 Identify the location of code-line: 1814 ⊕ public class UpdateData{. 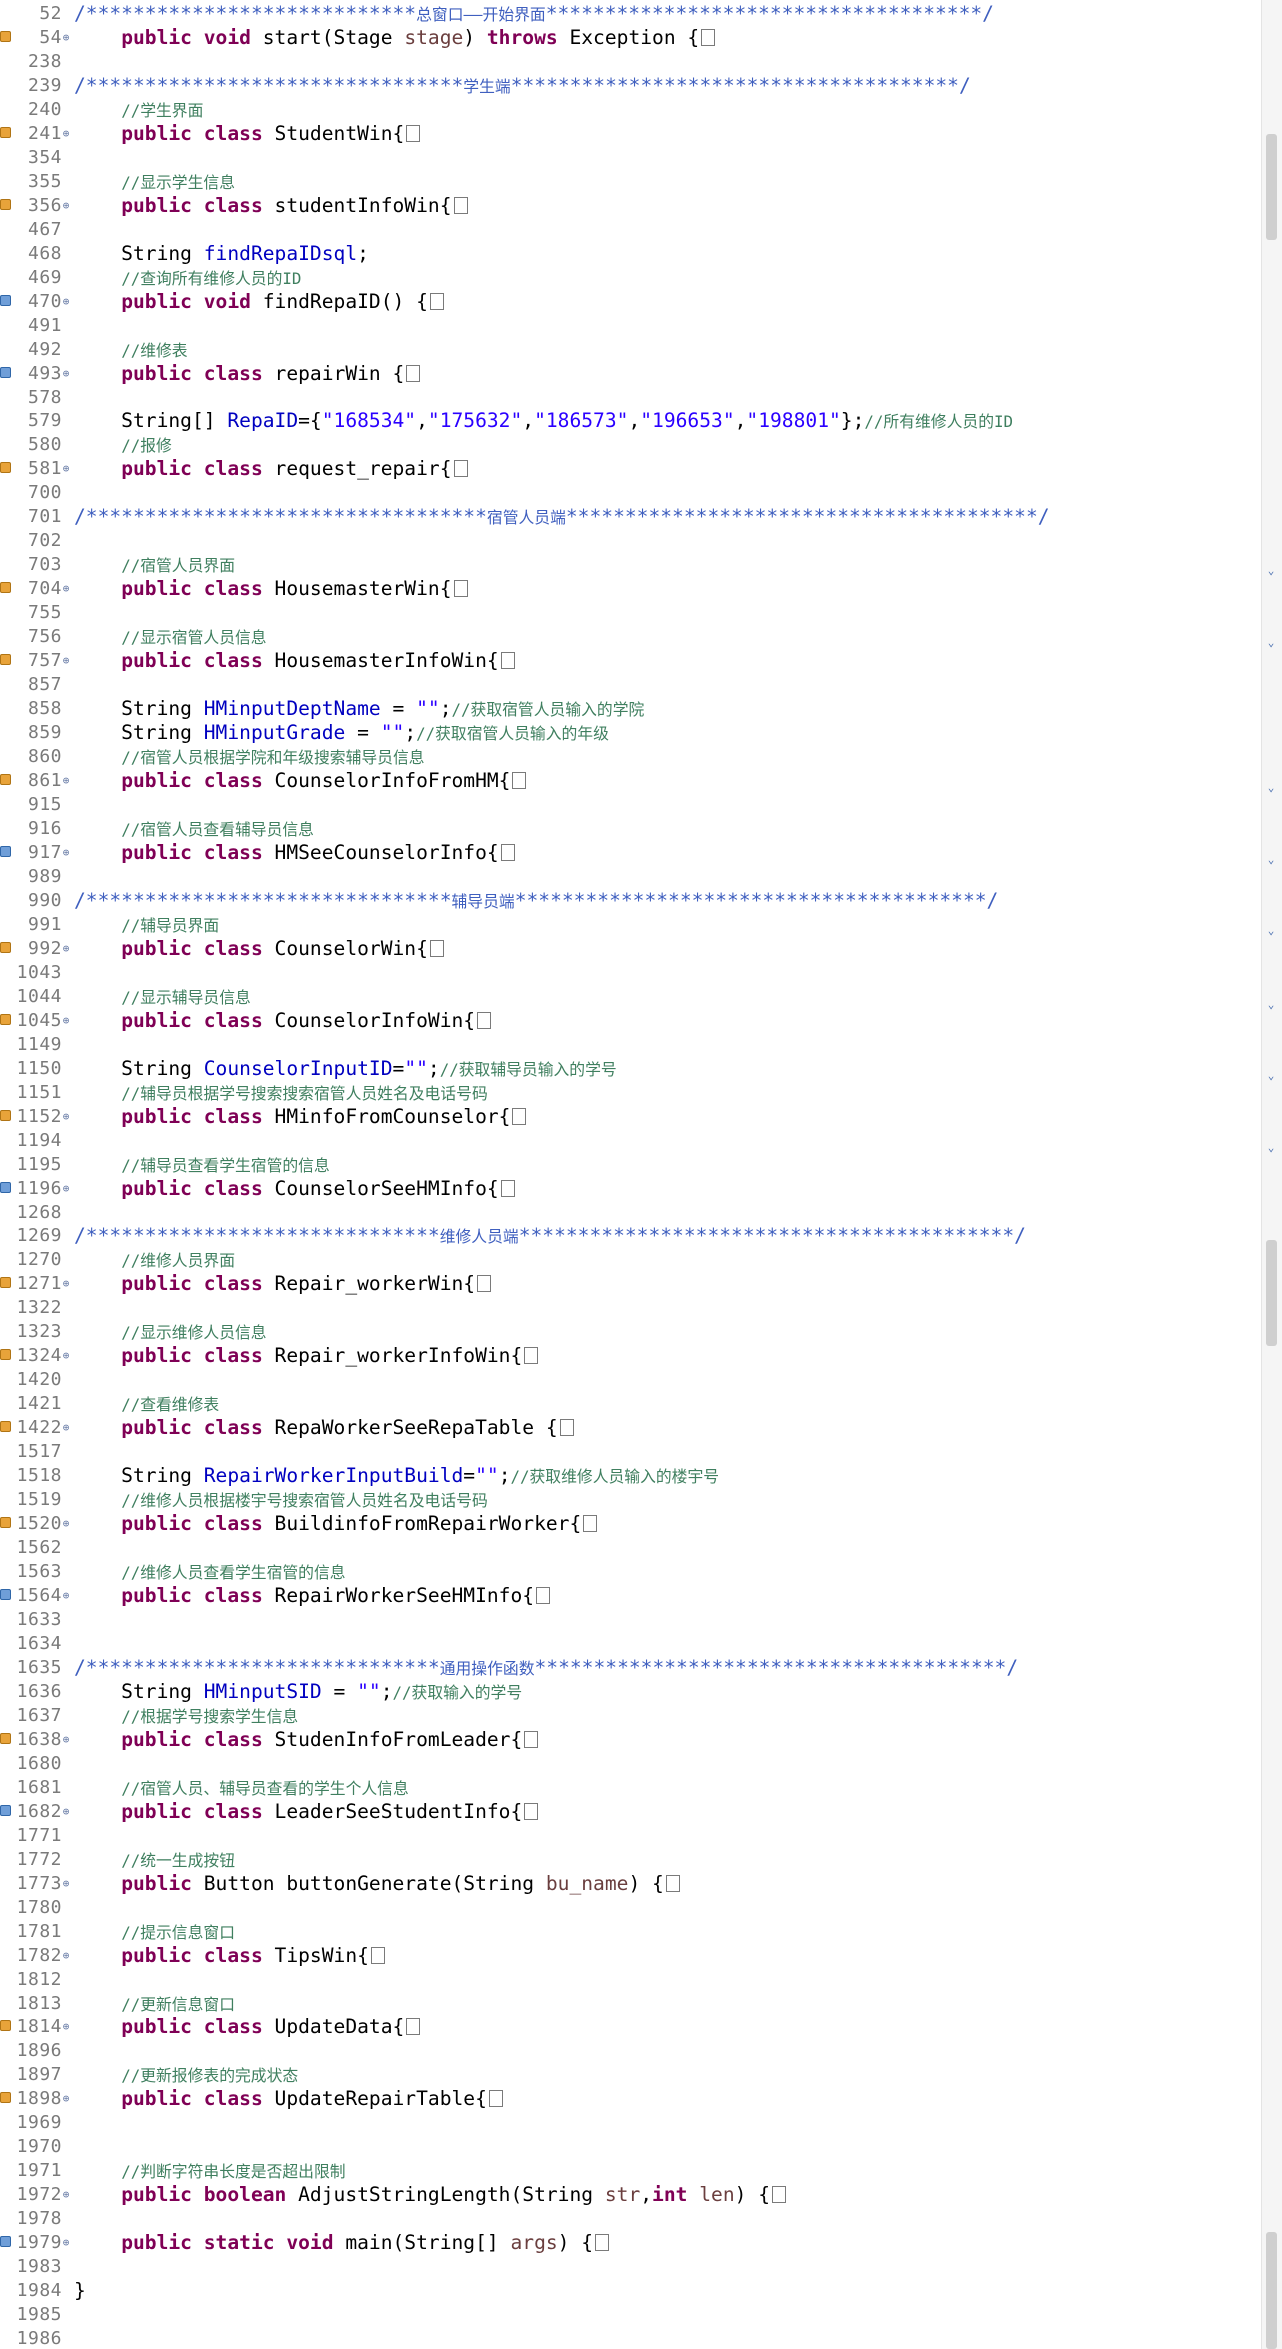
(631, 2027).